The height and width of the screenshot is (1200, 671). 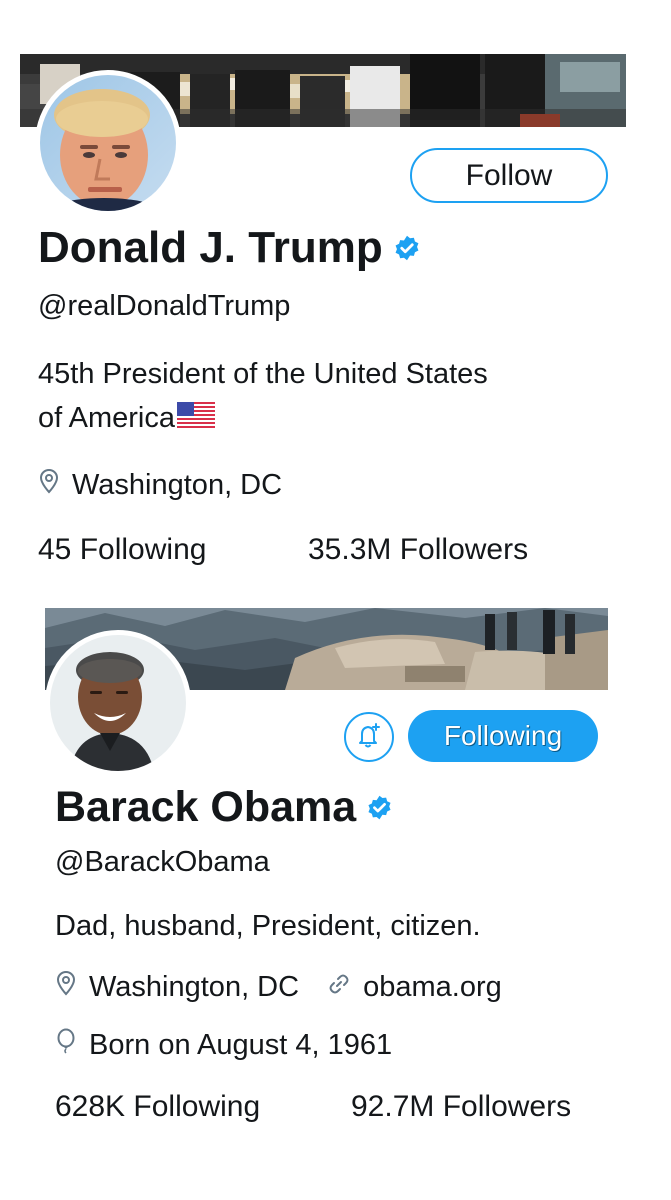 I want to click on followers-stat: 92.7M Followers, so click(x=461, y=1107).